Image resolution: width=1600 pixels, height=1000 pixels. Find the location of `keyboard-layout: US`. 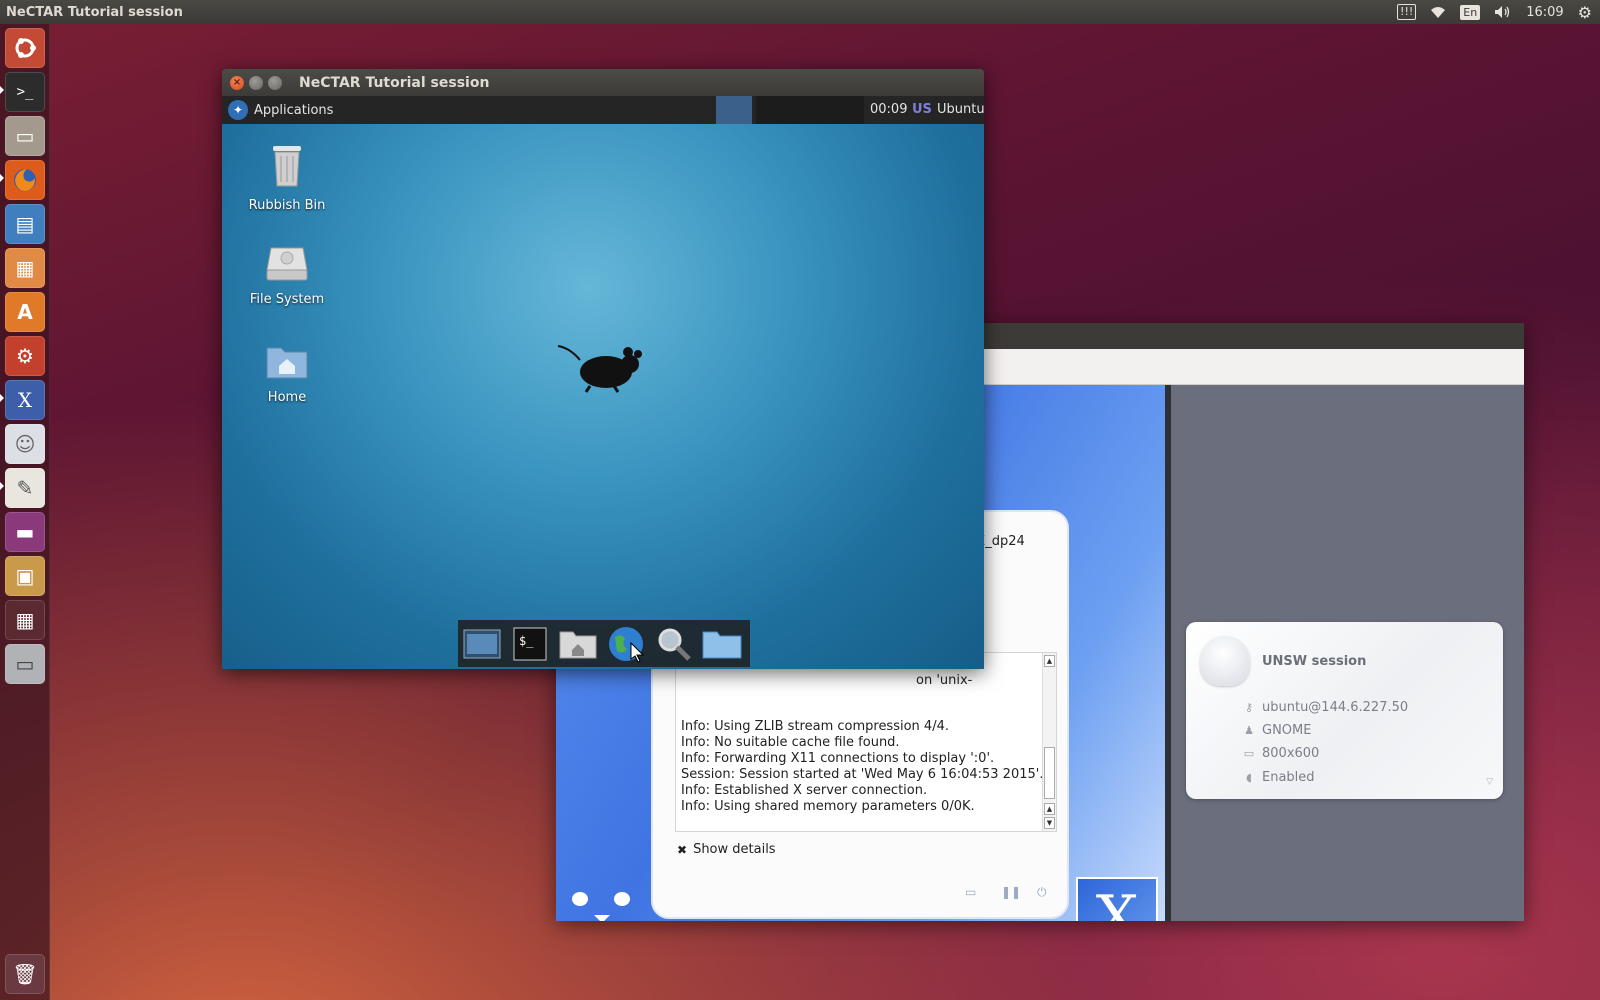

keyboard-layout: US is located at coordinates (922, 109).